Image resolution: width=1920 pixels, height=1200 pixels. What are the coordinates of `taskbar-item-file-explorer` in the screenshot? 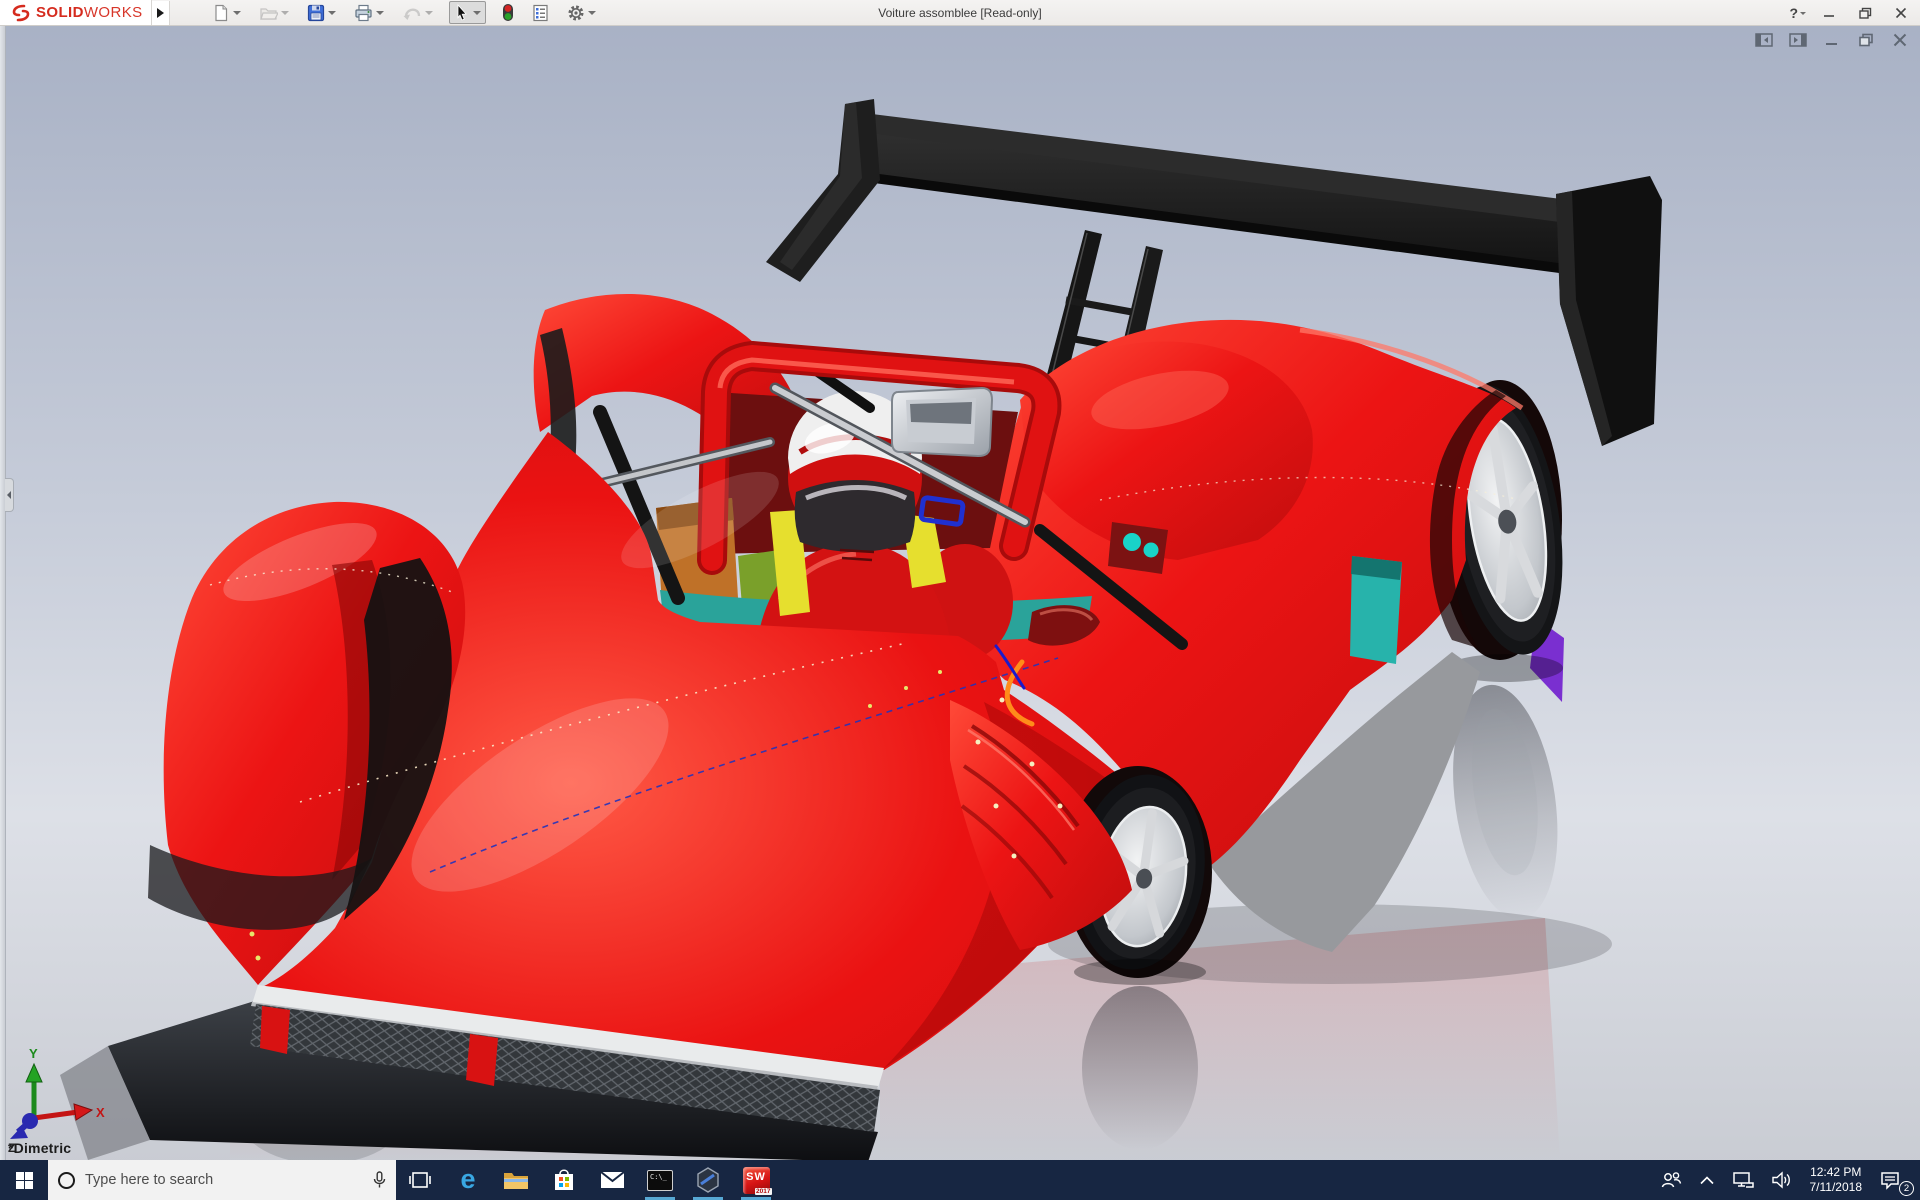 It's located at (516, 1180).